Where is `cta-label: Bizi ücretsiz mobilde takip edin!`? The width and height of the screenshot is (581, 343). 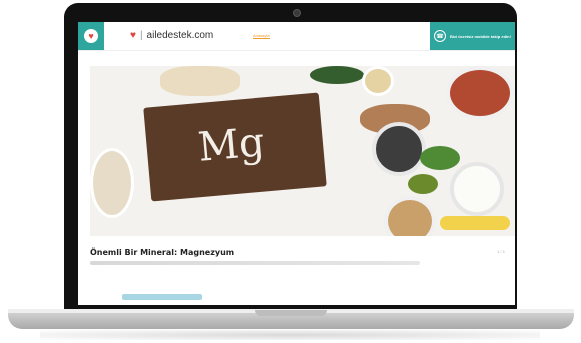 cta-label: Bizi ücretsiz mobilde takip edin! is located at coordinates (480, 36).